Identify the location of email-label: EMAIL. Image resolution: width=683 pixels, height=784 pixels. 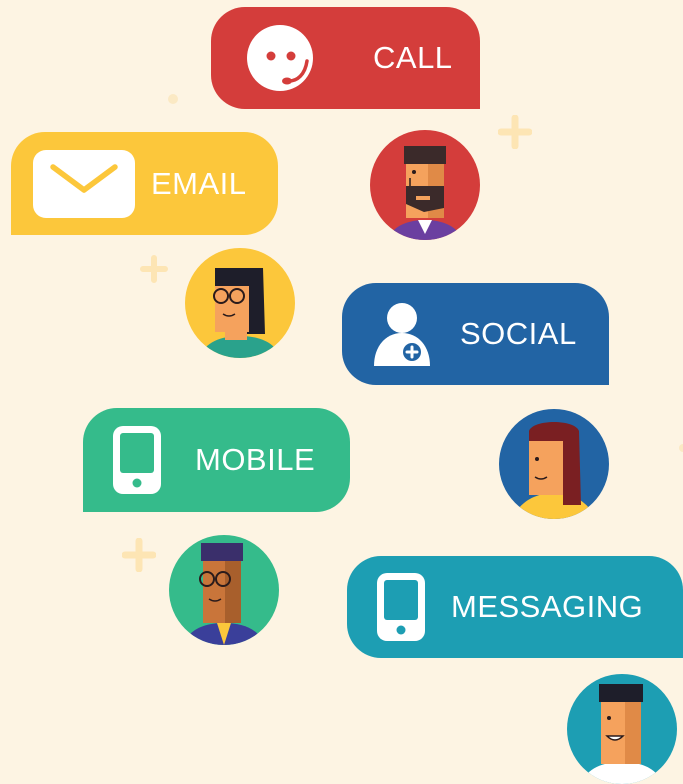
(199, 183).